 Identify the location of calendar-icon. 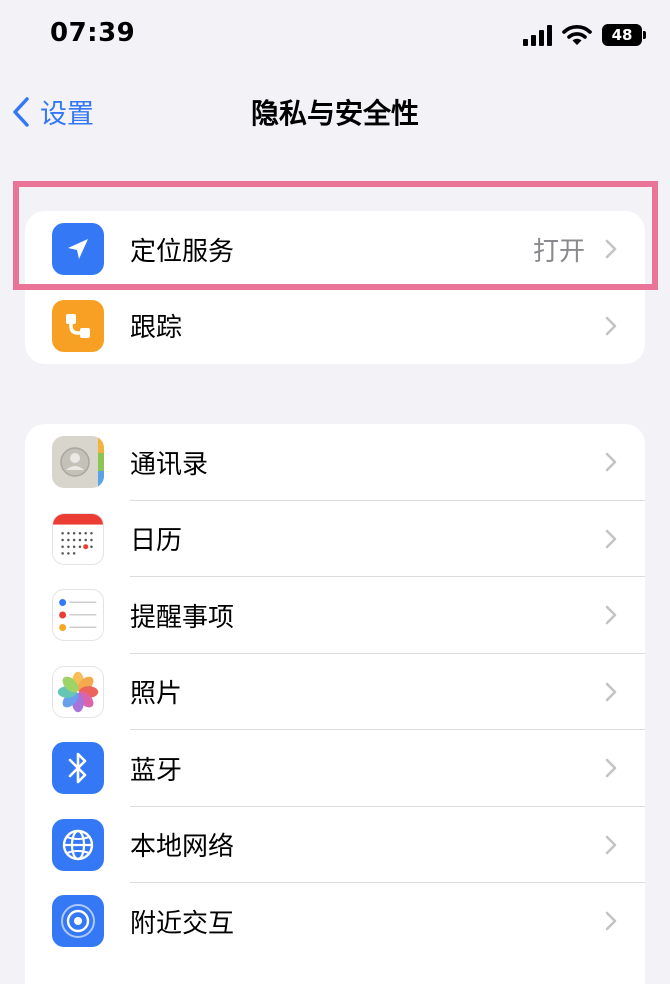
(78, 538).